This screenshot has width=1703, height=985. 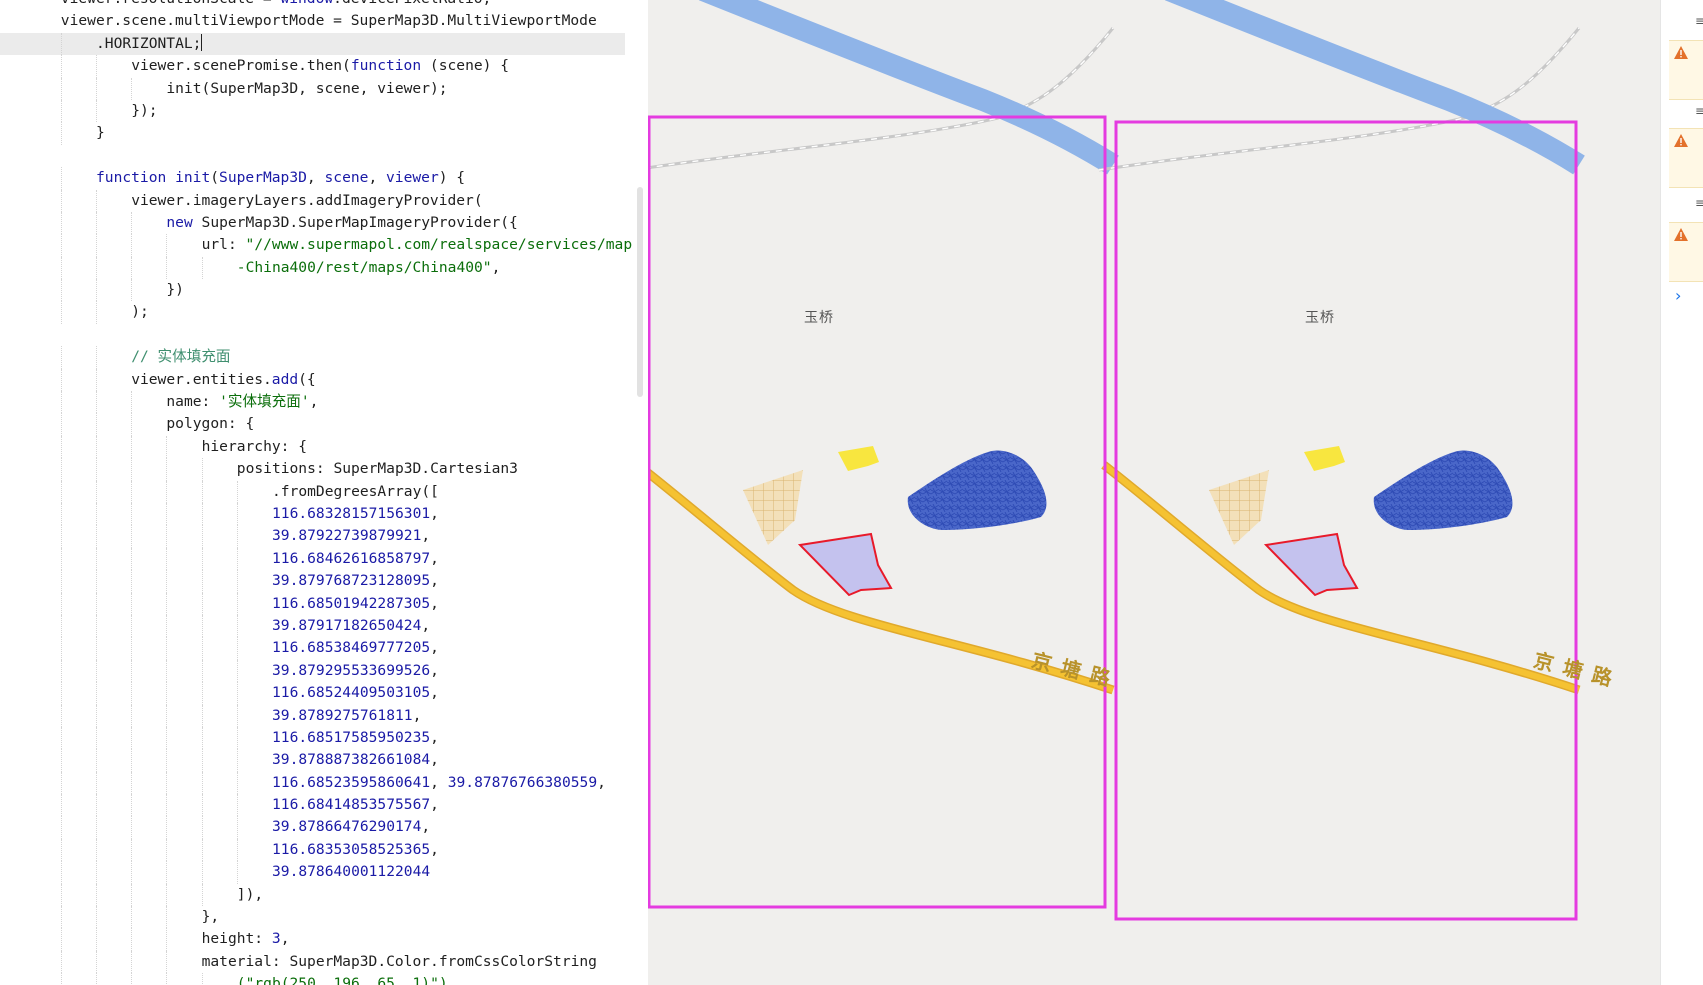 I want to click on code-line: 116.68524409503105,, so click(x=312, y=693).